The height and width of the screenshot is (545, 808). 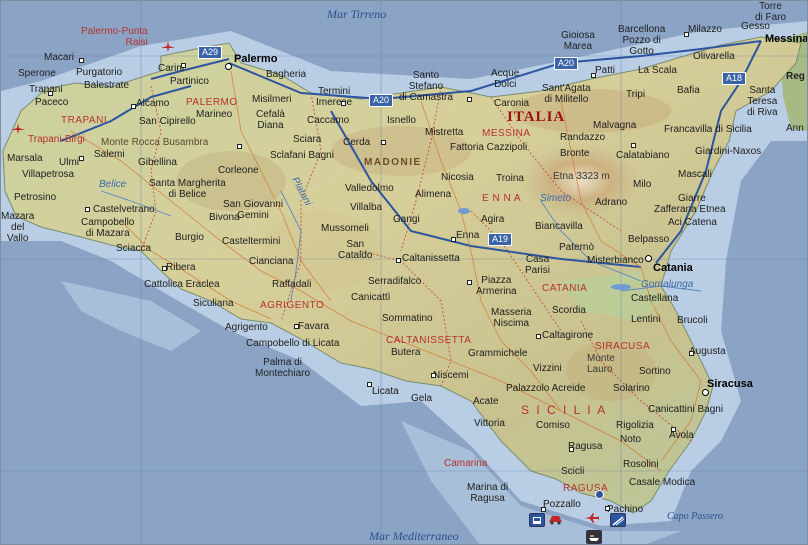 What do you see at coordinates (345, 228) in the screenshot?
I see `town-label: Mussomeli` at bounding box center [345, 228].